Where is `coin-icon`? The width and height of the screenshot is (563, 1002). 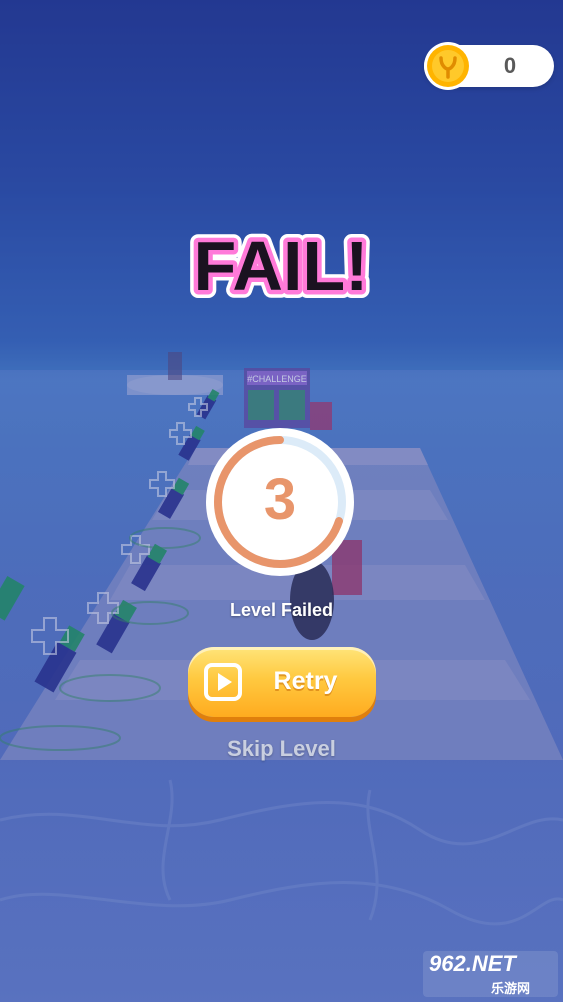
coin-icon is located at coordinates (448, 66).